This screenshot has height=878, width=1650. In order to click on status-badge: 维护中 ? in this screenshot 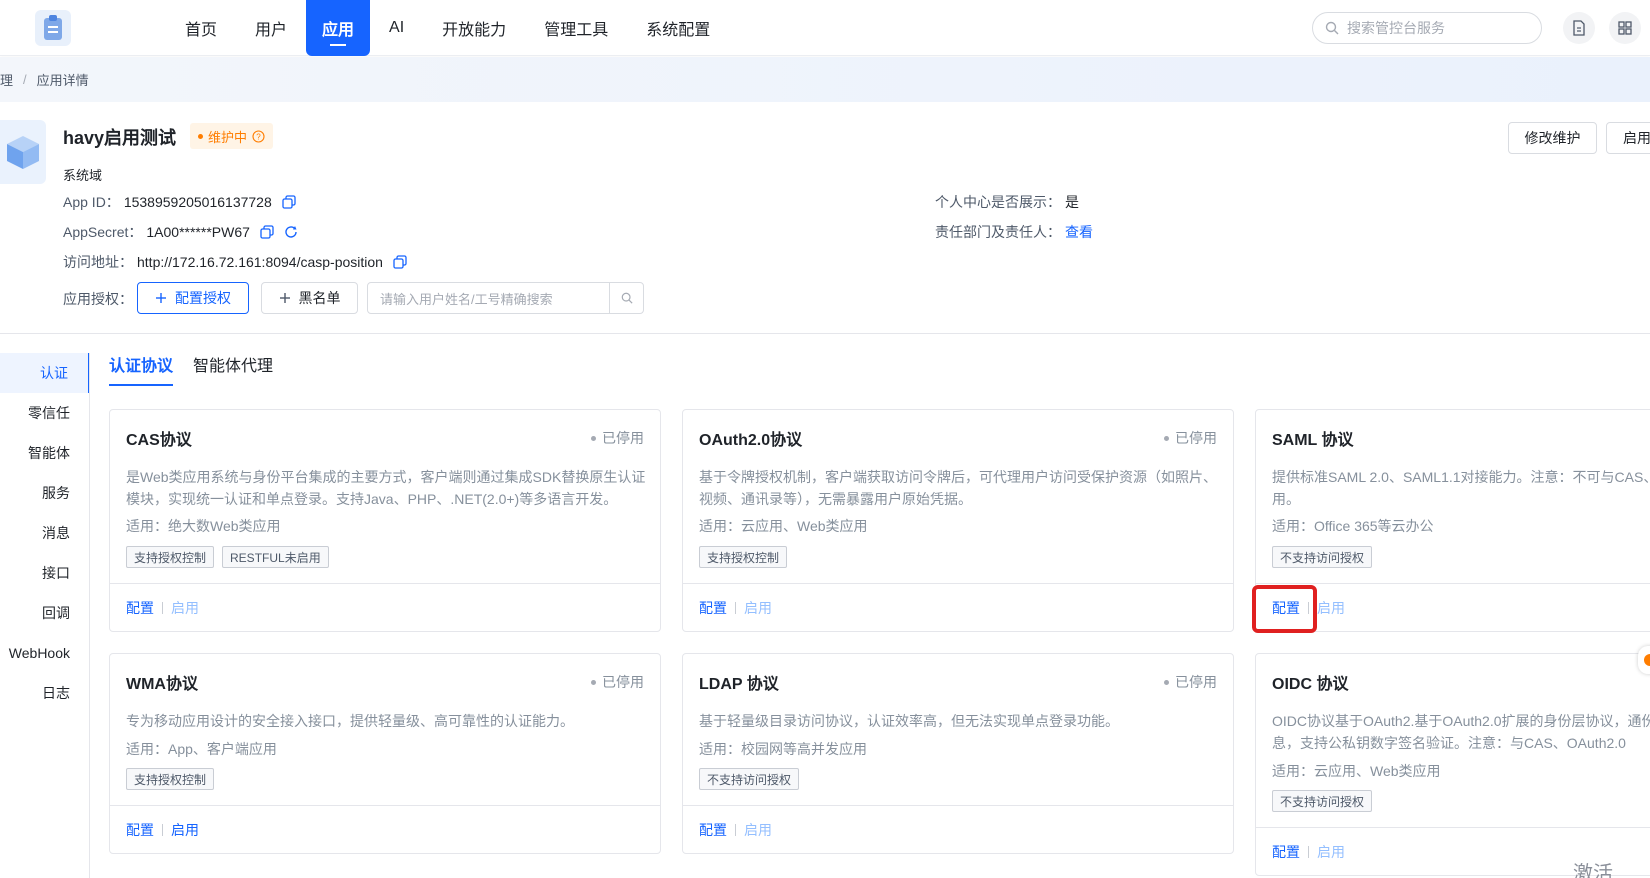, I will do `click(232, 136)`.